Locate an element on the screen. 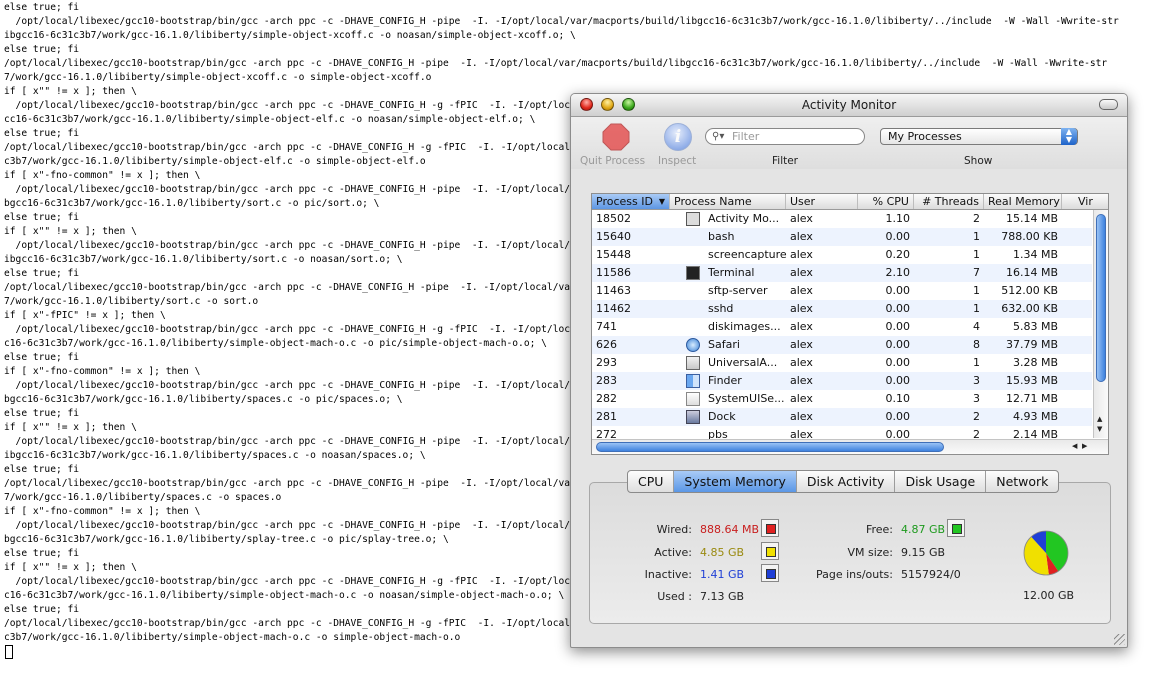 Image resolution: width=1150 pixels, height=682 pixels. table-row: 18502 Activity Mo... alex 1.10 2 15.14 MB is located at coordinates (842, 219).